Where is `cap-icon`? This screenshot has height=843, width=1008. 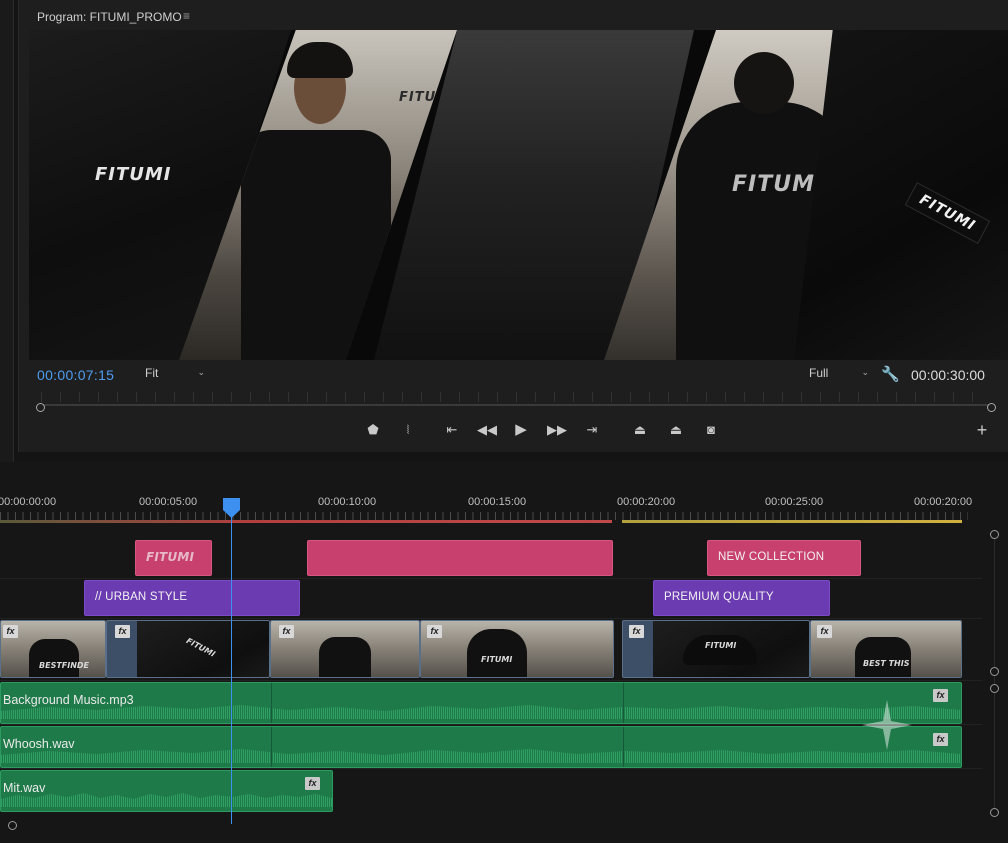 cap-icon is located at coordinates (720, 650).